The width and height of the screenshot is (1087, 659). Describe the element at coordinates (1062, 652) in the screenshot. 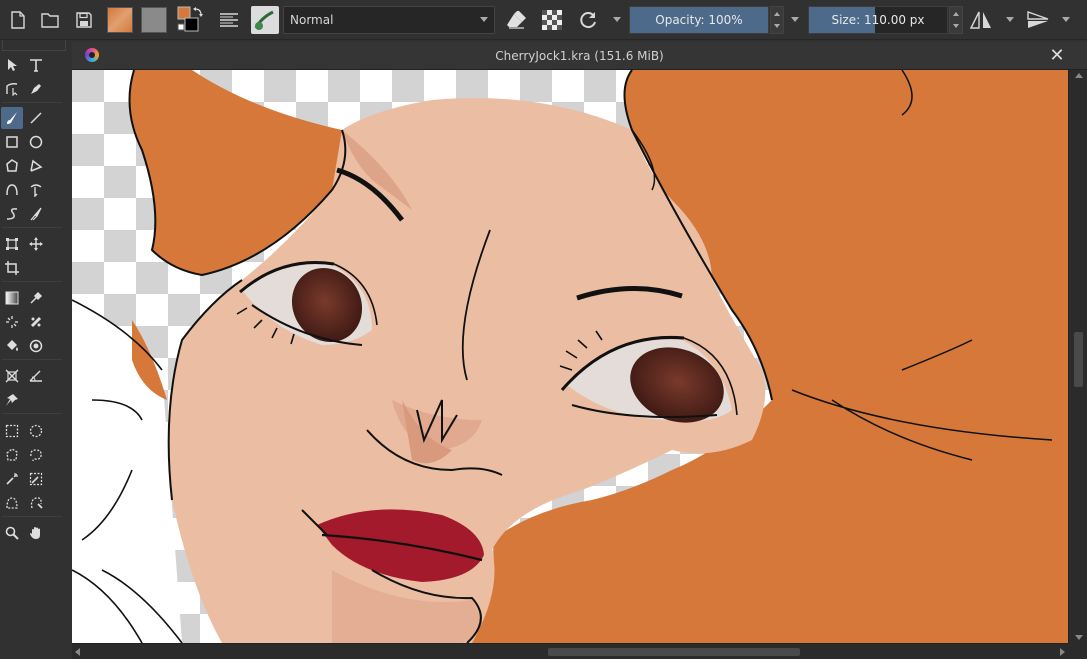

I see `scroll-right-icon` at that location.